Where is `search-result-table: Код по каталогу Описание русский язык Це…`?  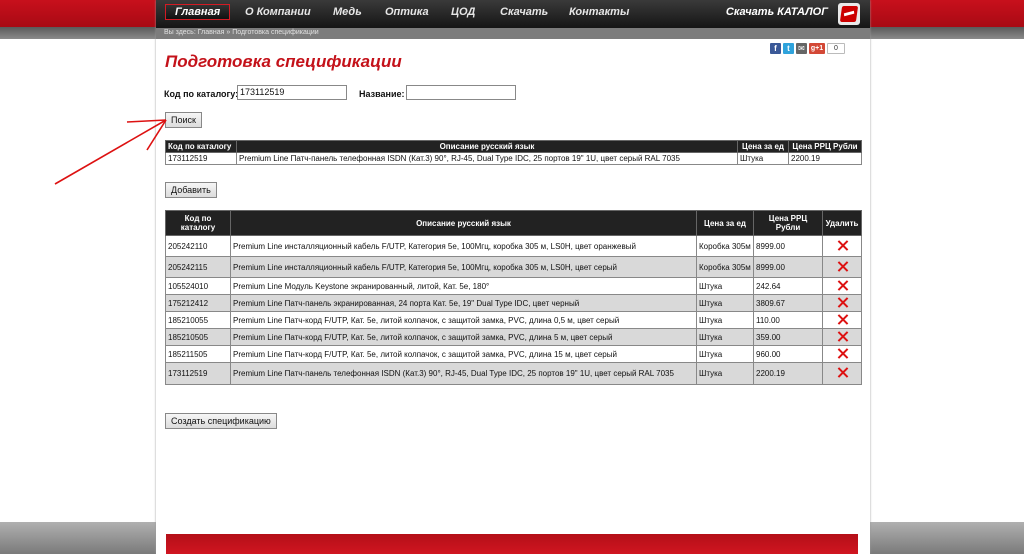 search-result-table: Код по каталогу Описание русский язык Це… is located at coordinates (513, 152).